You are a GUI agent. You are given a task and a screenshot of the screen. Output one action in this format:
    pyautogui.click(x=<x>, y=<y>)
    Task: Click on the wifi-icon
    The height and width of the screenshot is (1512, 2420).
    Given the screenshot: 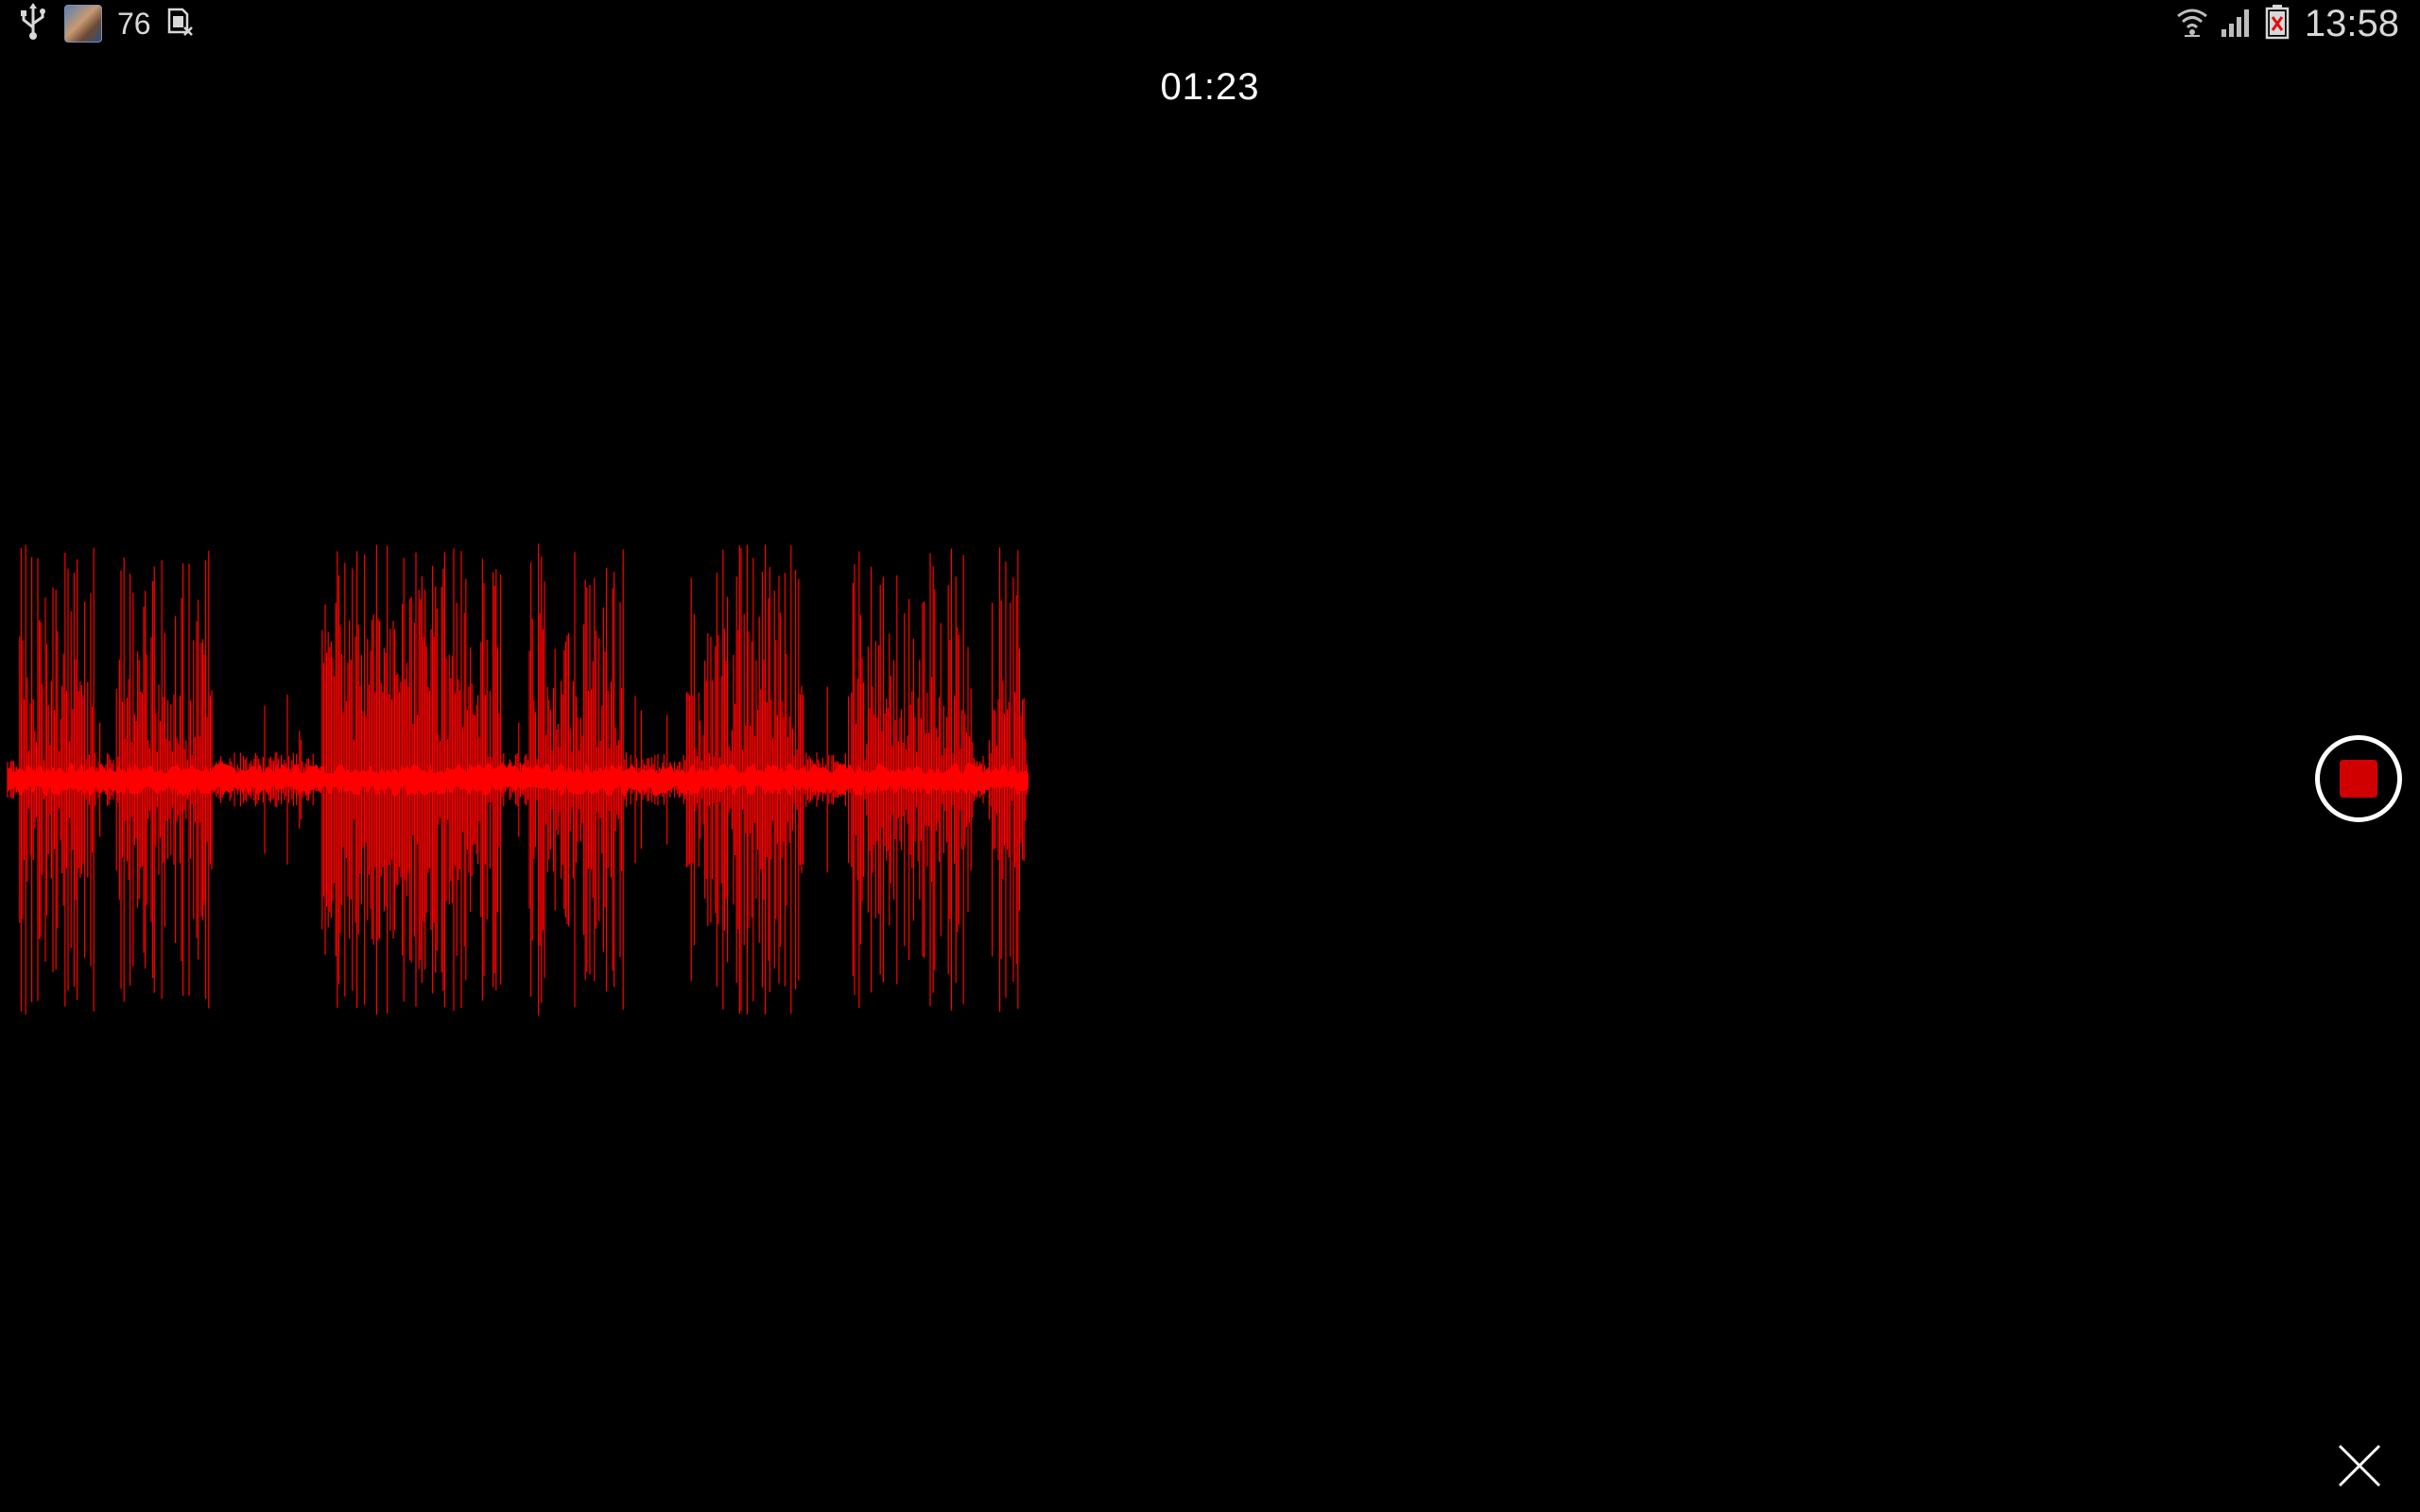 What is the action you would take?
    pyautogui.click(x=2192, y=24)
    